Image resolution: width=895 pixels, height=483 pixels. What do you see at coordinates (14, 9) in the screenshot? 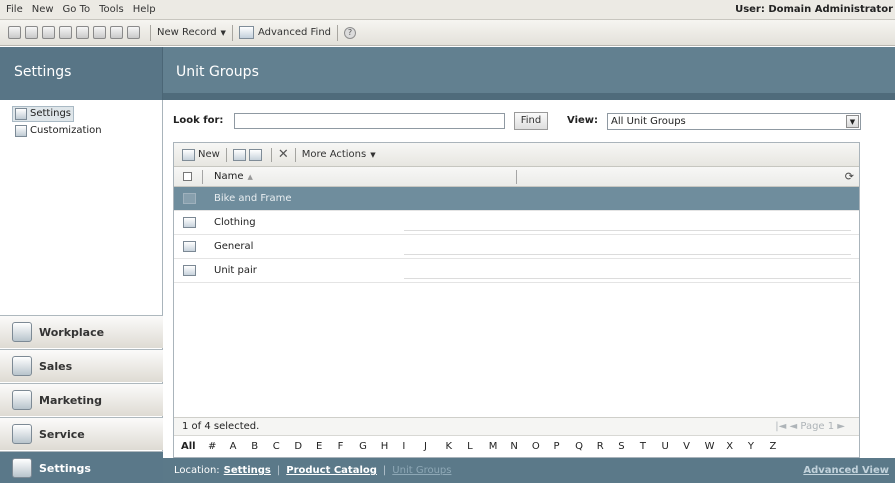
I see `menu-file: File` at bounding box center [14, 9].